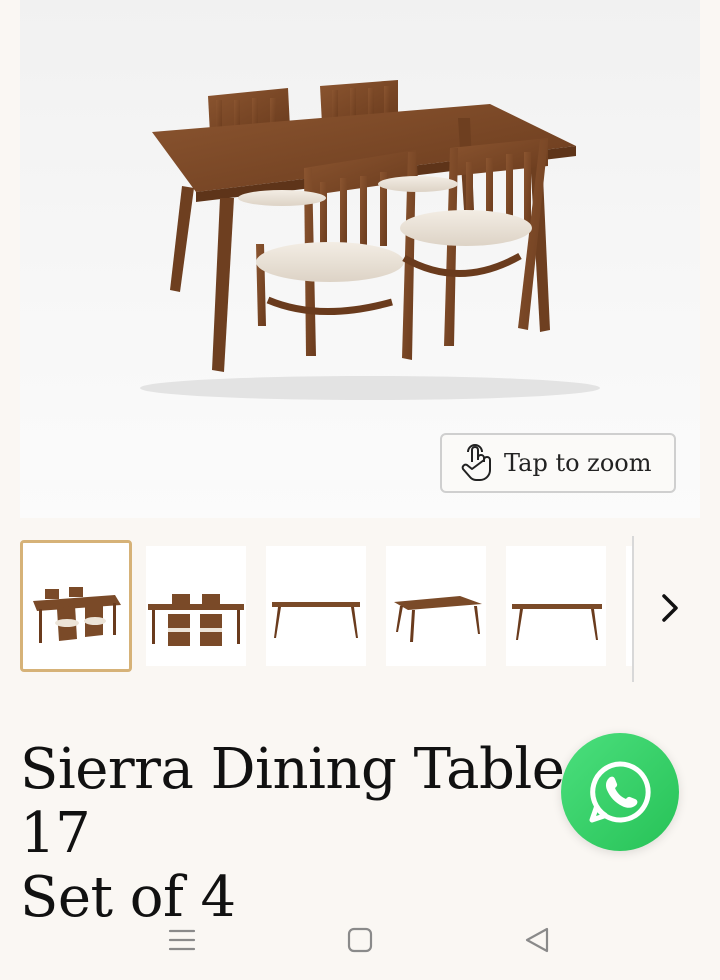 This screenshot has width=720, height=980. I want to click on home-square-icon, so click(360, 940).